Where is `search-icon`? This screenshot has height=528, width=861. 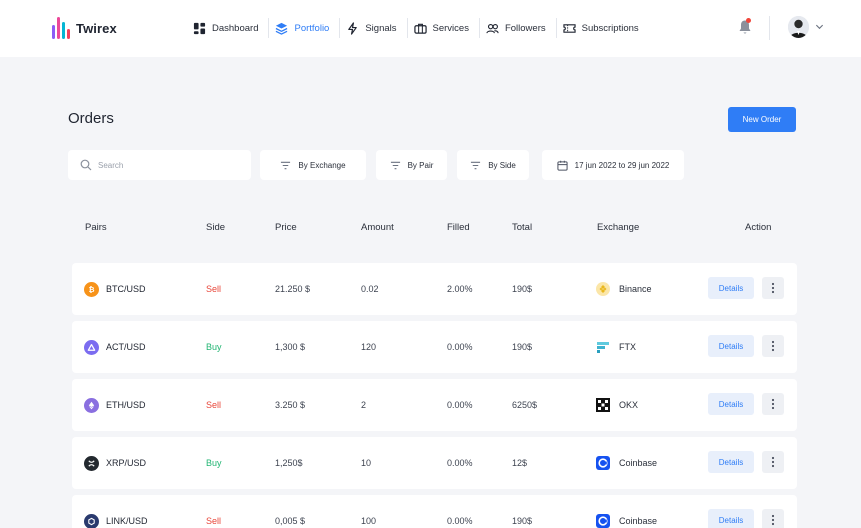
search-icon is located at coordinates (86, 165).